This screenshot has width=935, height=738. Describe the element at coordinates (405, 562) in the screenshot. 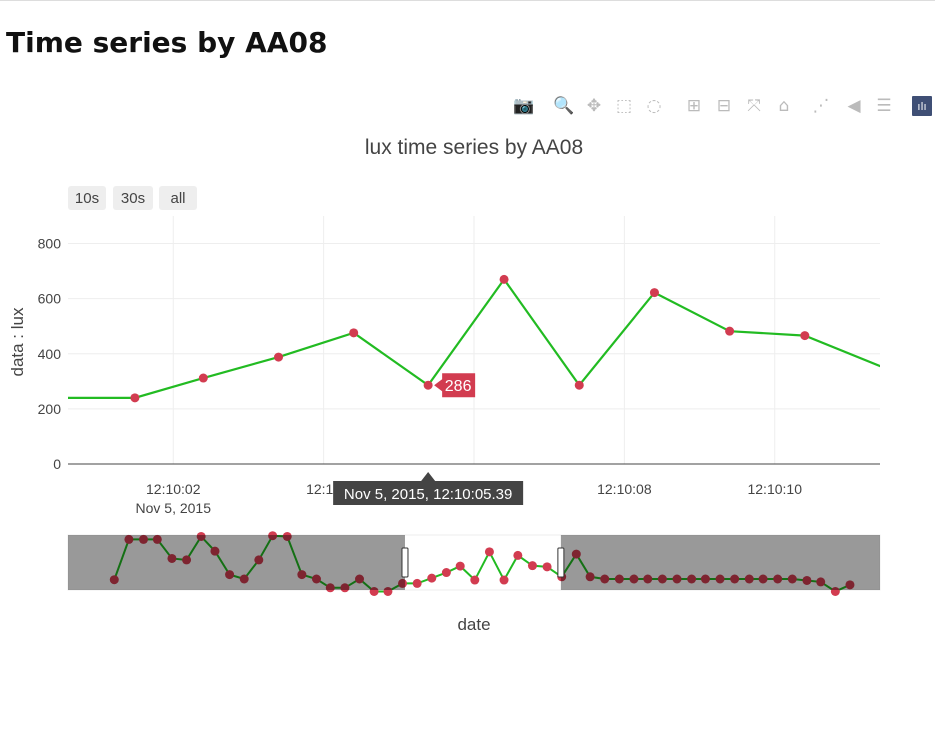

I see `range-slider-handle-left` at that location.